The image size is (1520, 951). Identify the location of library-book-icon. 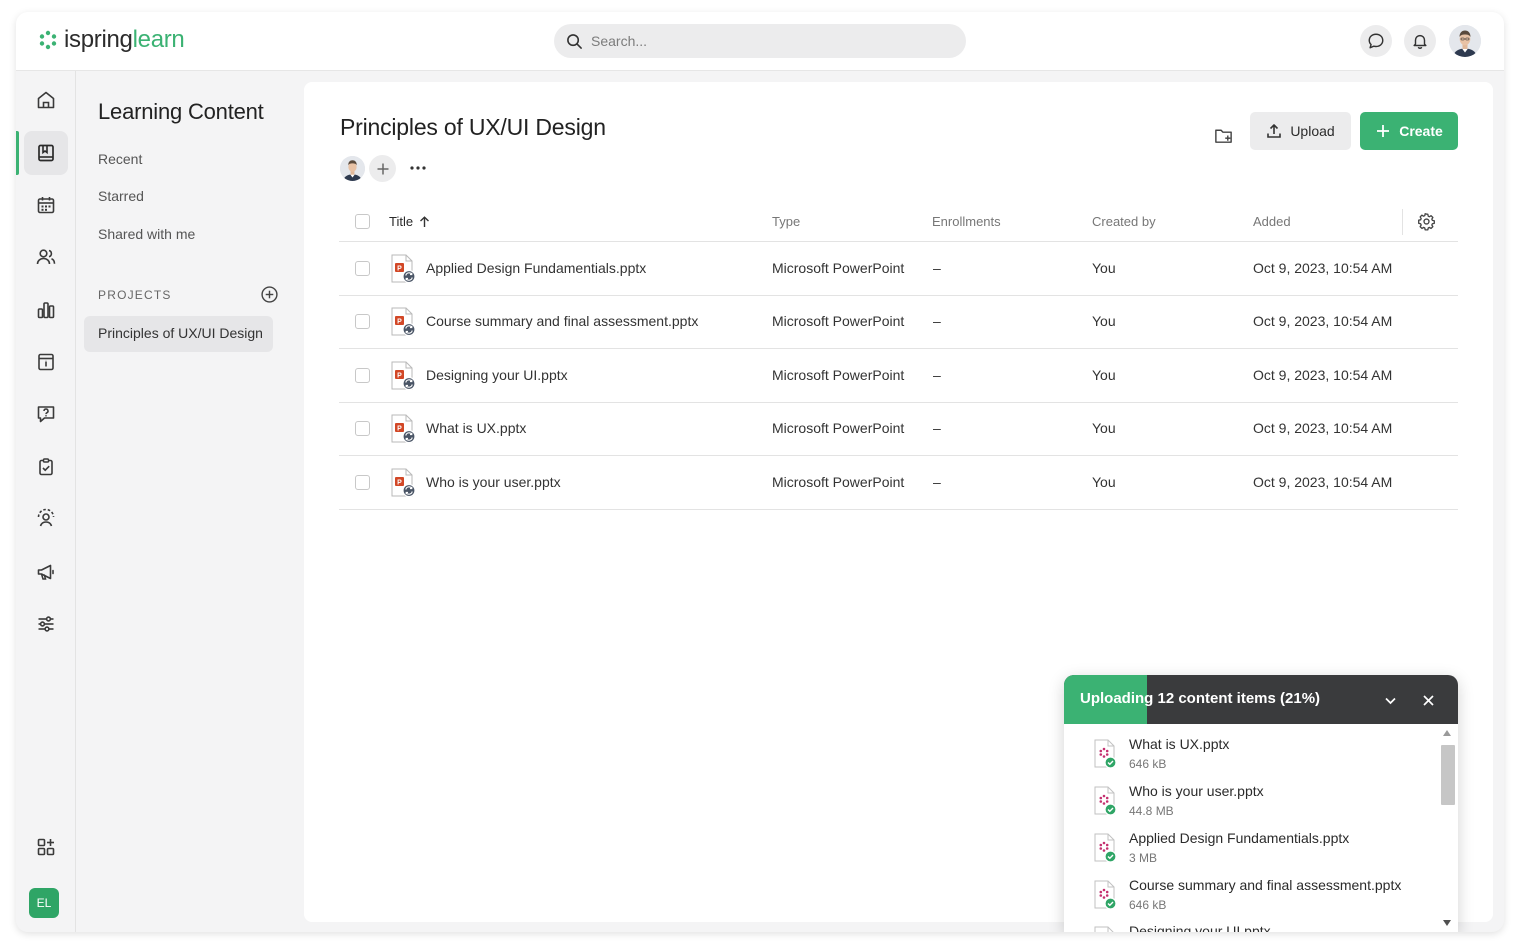
(46, 153).